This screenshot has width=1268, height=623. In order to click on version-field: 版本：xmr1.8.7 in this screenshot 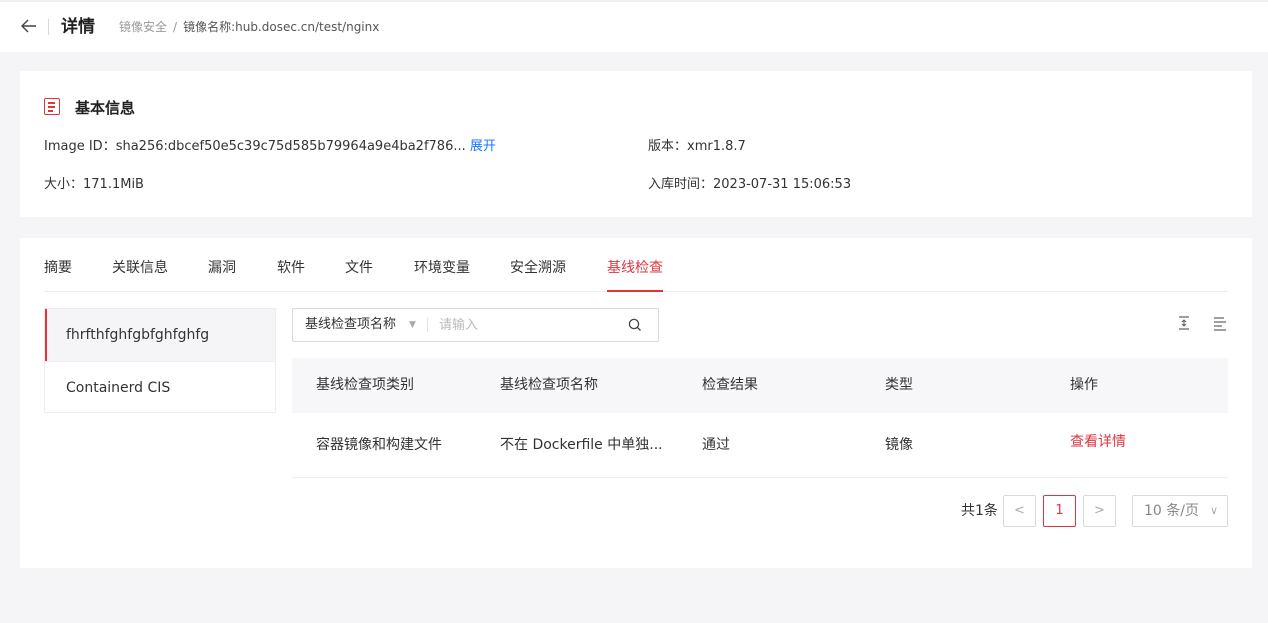, I will do `click(697, 147)`.